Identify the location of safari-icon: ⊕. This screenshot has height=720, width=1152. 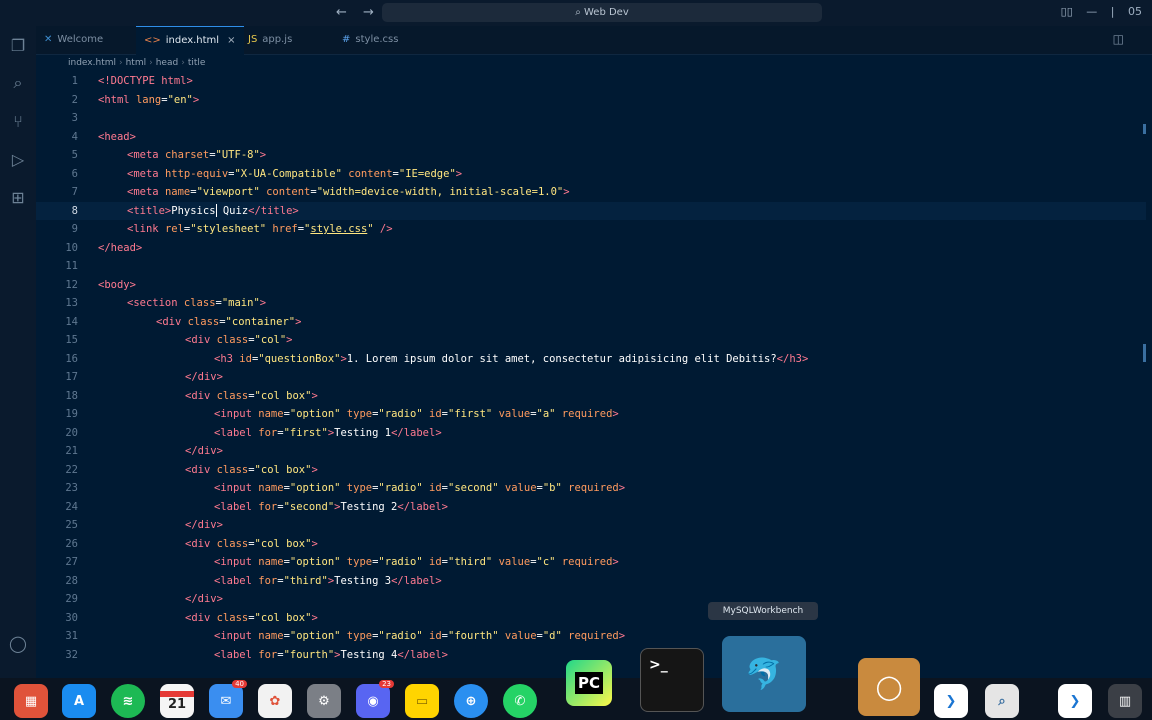
(471, 701).